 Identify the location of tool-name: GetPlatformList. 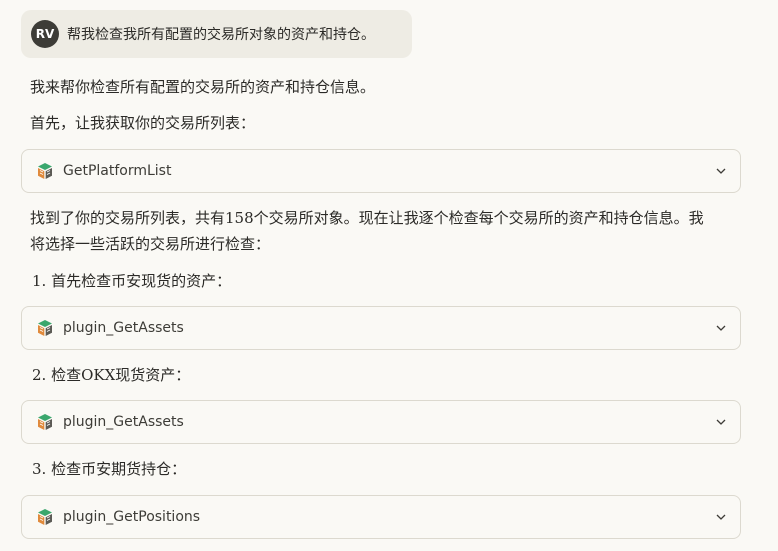
(117, 171).